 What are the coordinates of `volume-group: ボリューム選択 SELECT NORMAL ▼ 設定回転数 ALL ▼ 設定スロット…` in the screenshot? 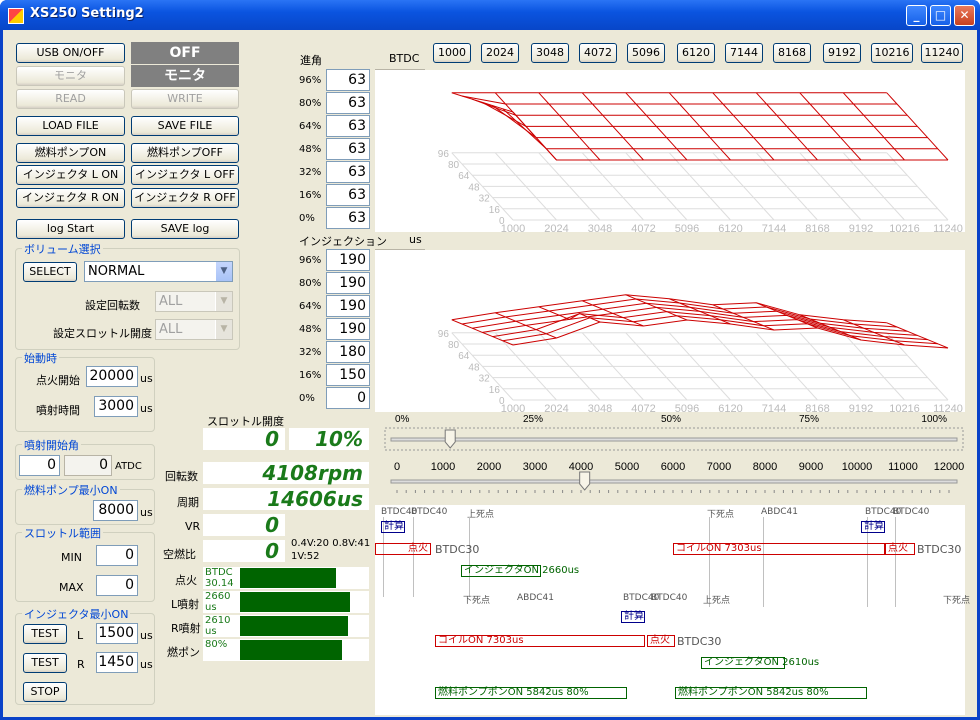 It's located at (127, 295).